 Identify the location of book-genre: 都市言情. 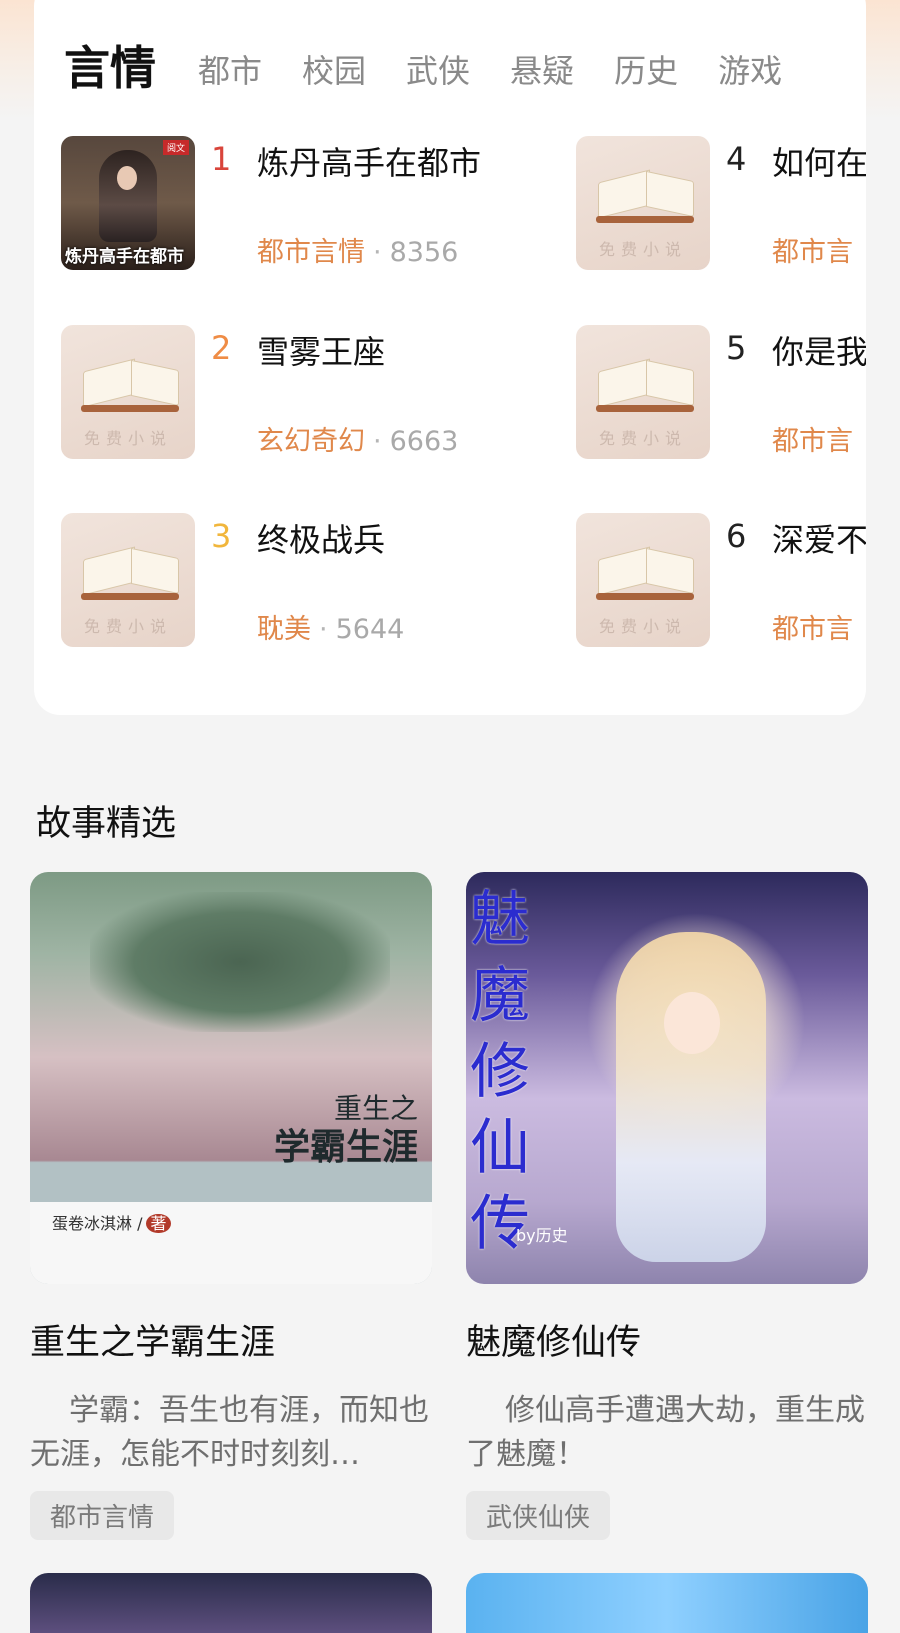
(311, 252).